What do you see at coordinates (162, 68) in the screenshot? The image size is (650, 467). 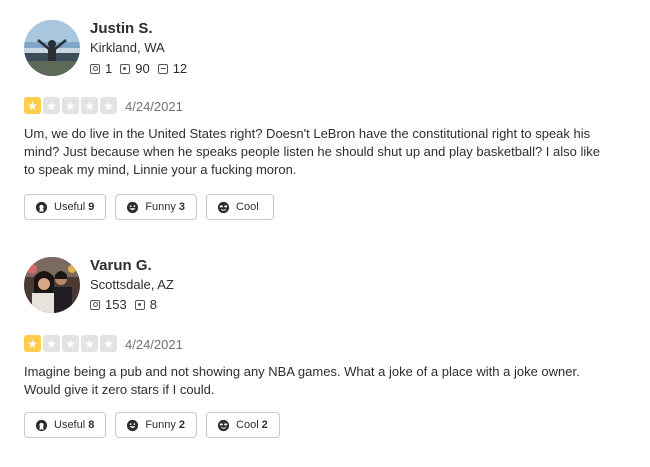 I see `photo-count-icon` at bounding box center [162, 68].